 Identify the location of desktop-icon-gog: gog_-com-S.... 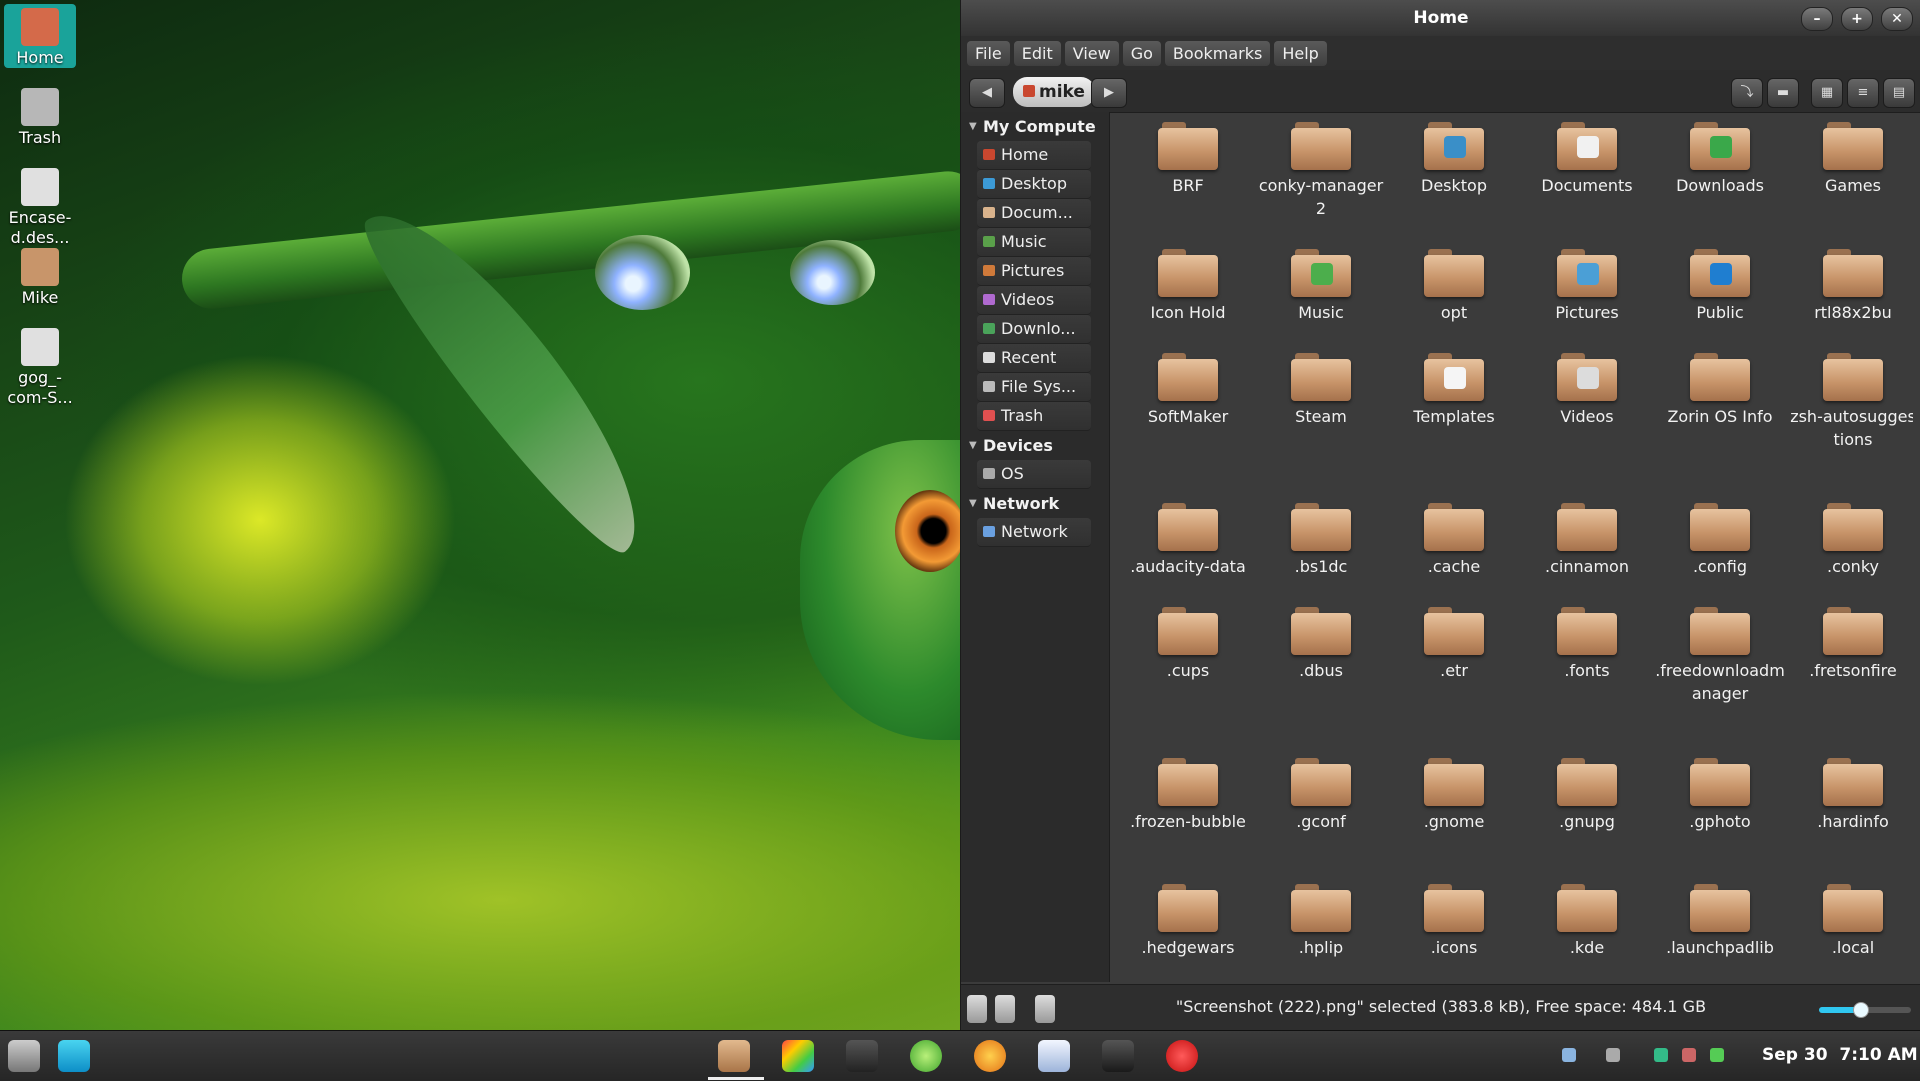
(40, 366).